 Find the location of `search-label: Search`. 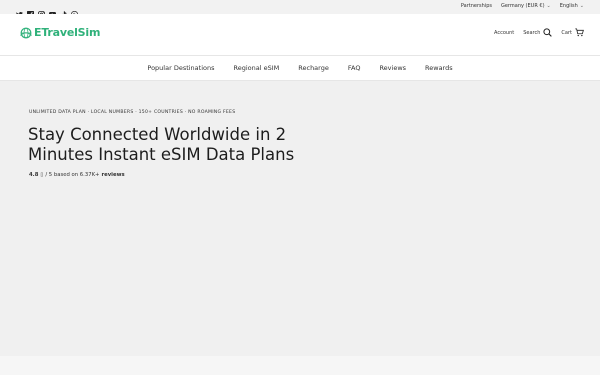

search-label: Search is located at coordinates (532, 32).